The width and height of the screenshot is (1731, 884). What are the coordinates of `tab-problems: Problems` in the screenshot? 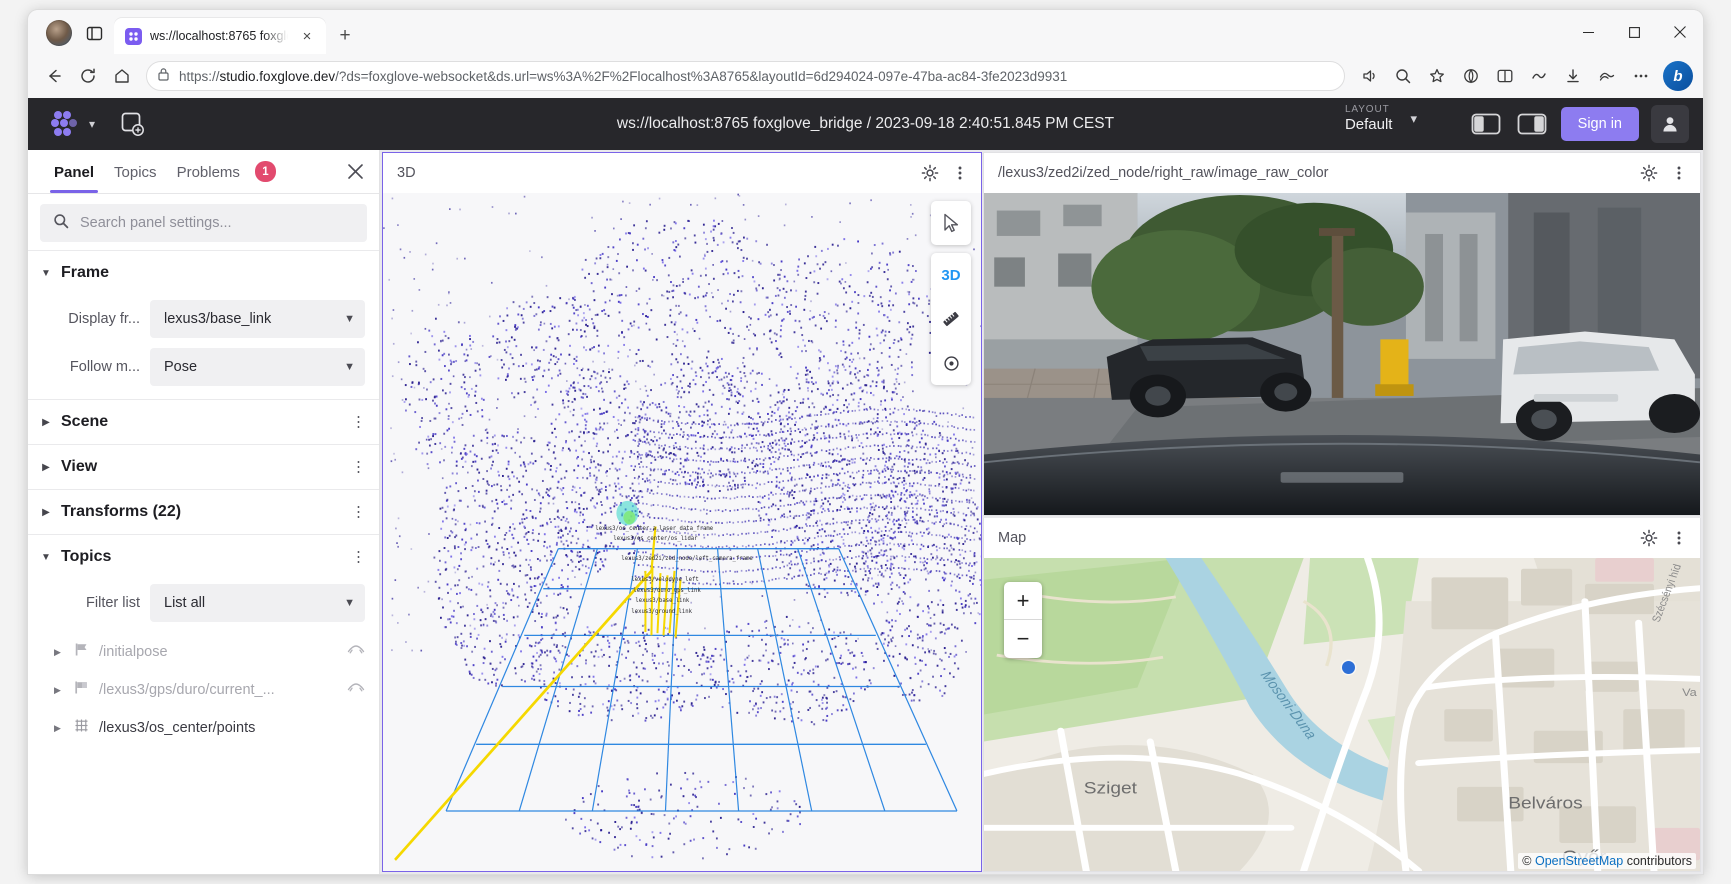 It's located at (208, 172).